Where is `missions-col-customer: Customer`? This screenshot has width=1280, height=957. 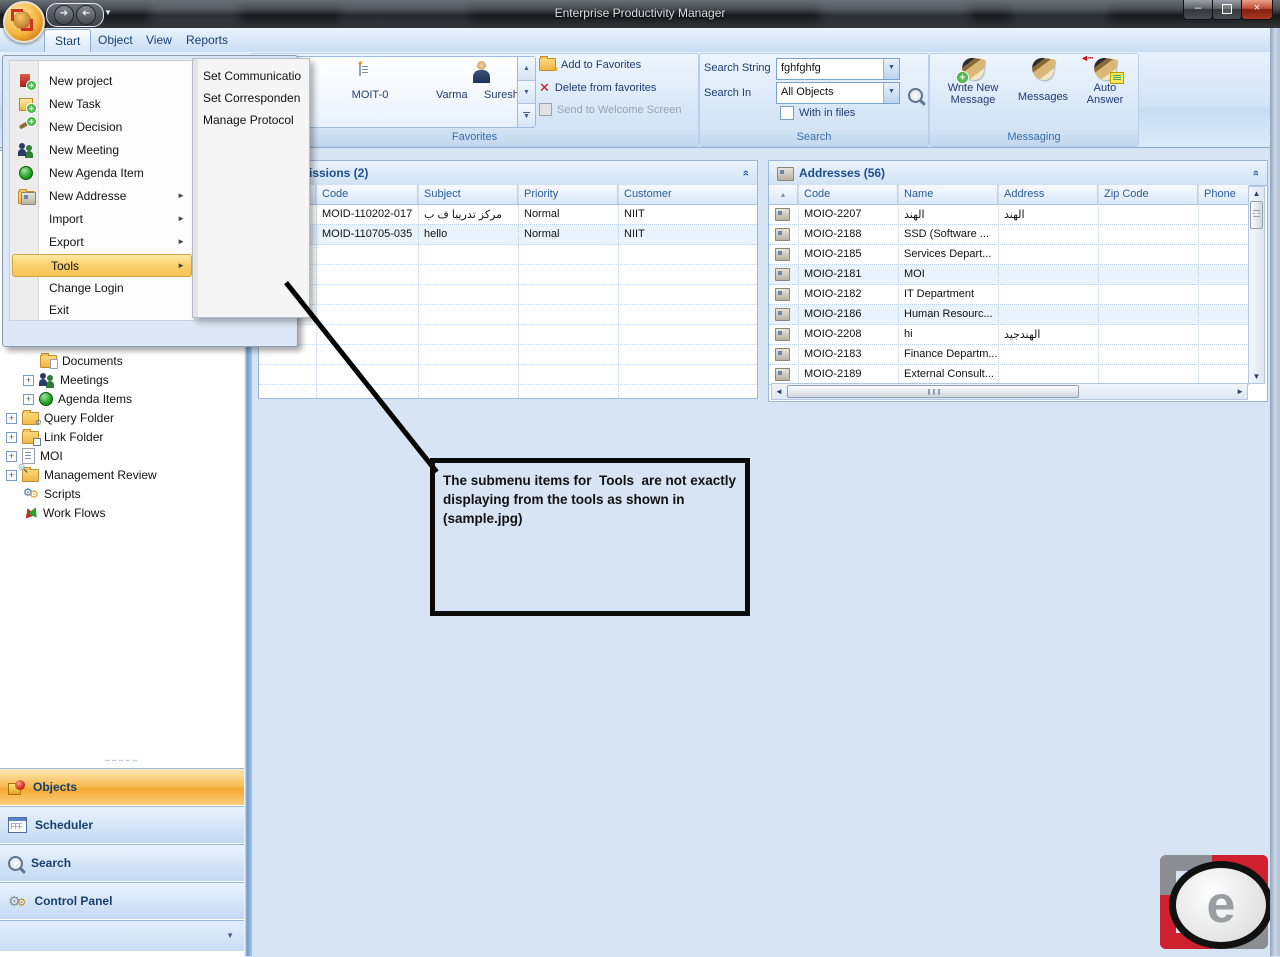
missions-col-customer: Customer is located at coordinates (687, 194).